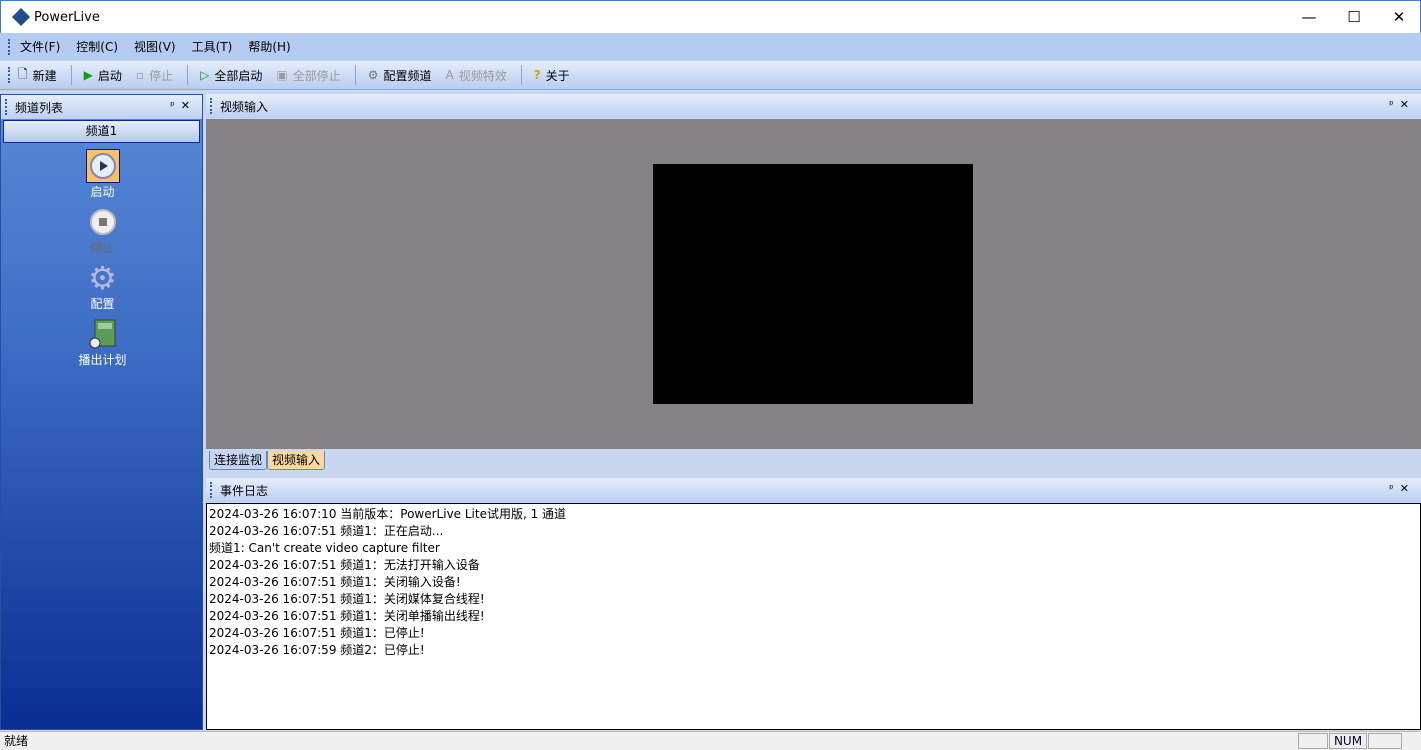 This screenshot has width=1421, height=750. I want to click on menu-file: 文件(F), so click(40, 46).